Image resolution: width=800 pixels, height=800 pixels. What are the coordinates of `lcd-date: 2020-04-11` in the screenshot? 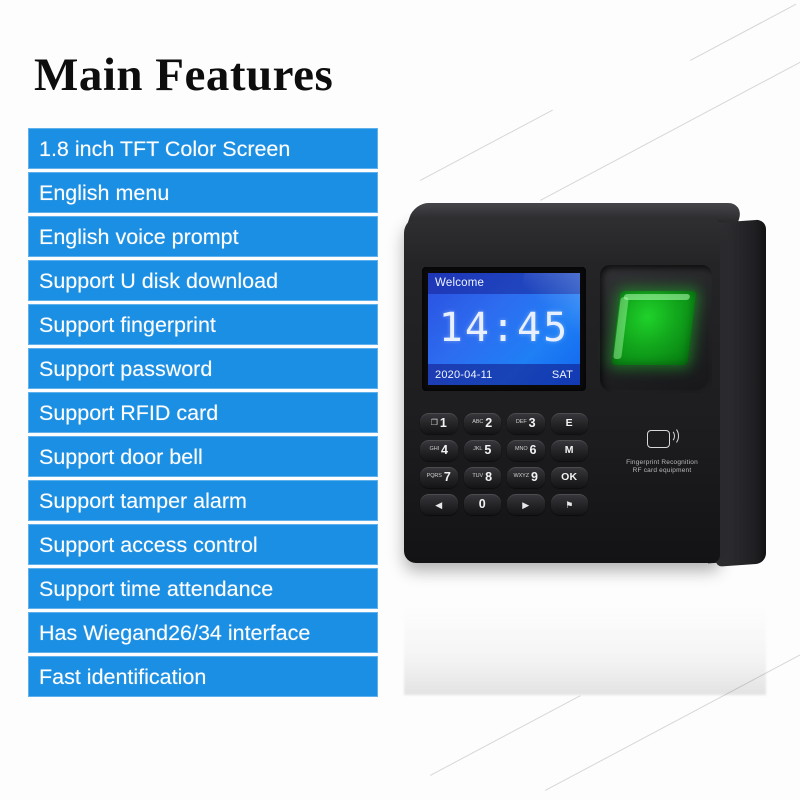 It's located at (464, 374).